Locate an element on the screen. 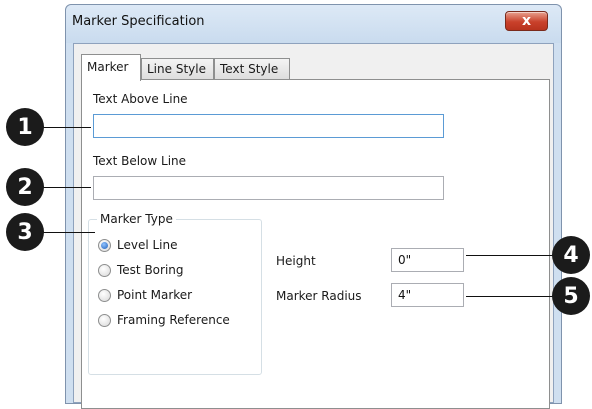 The image size is (592, 409). marker-radius-label: Marker Radius is located at coordinates (319, 296).